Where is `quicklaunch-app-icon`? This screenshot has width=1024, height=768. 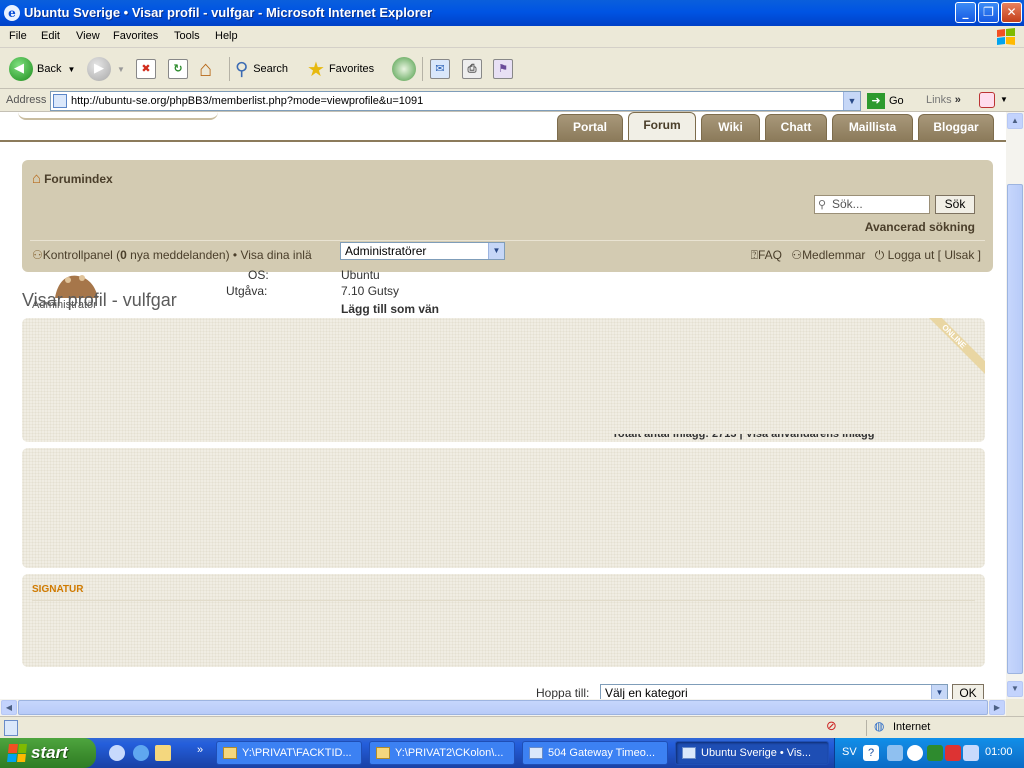 quicklaunch-app-icon is located at coordinates (163, 753).